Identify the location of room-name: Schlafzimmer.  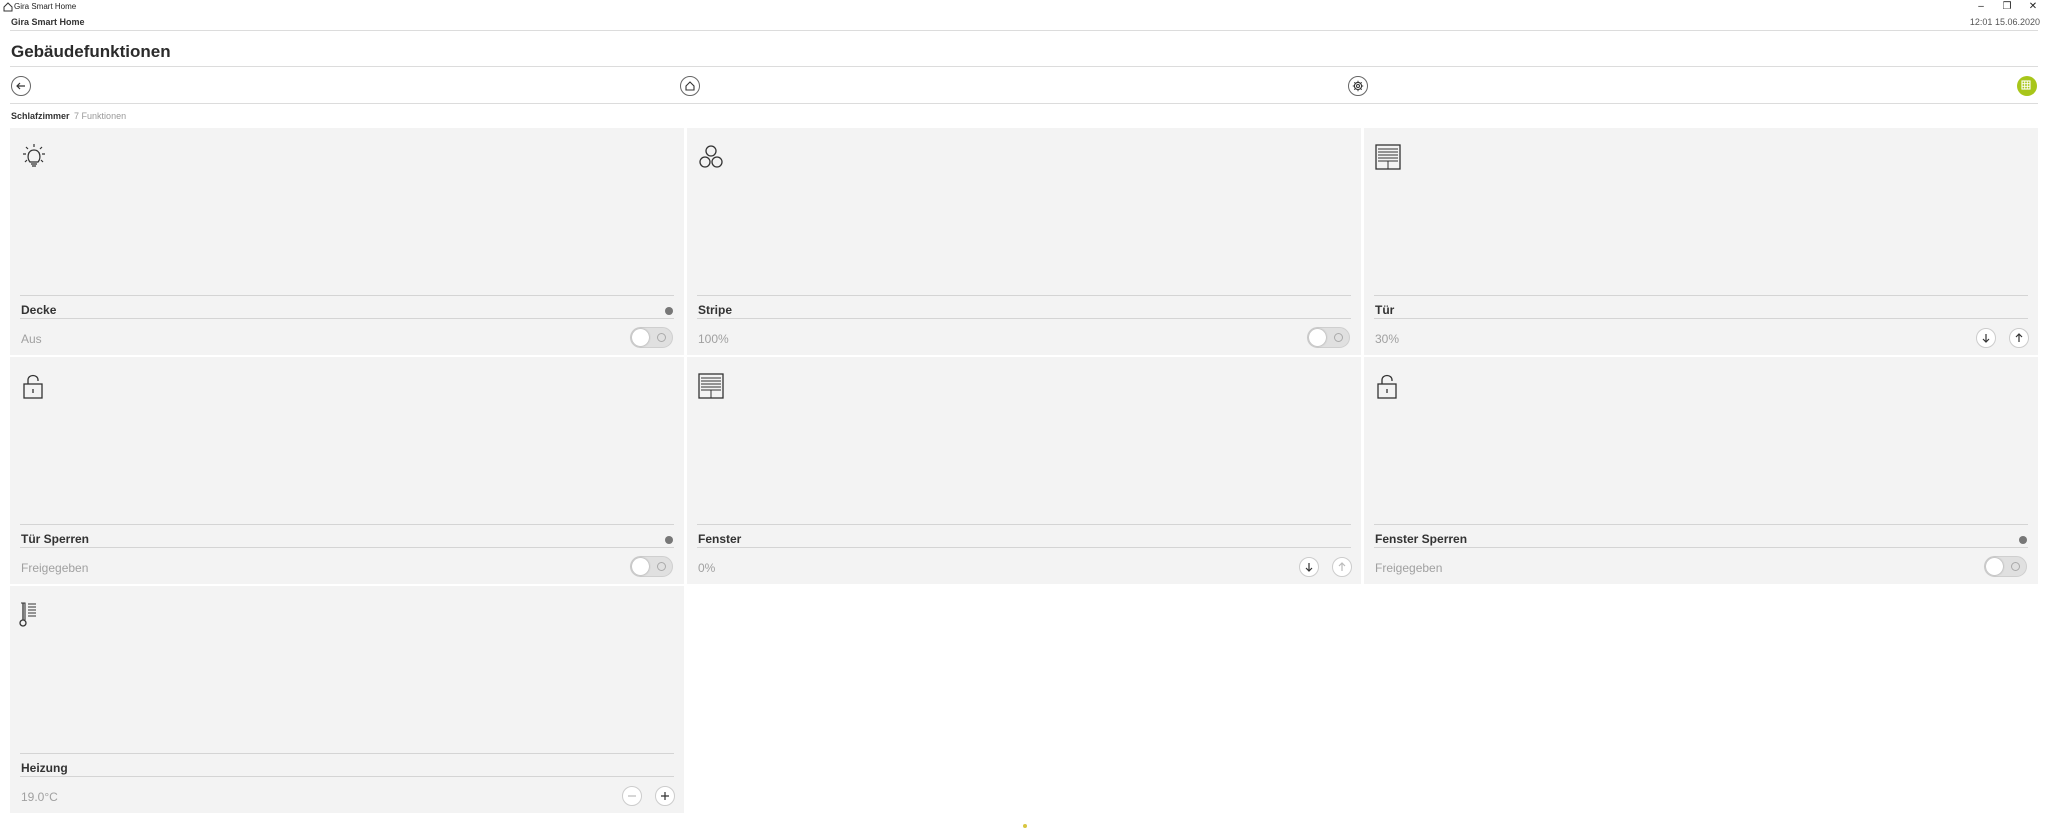
(40, 116).